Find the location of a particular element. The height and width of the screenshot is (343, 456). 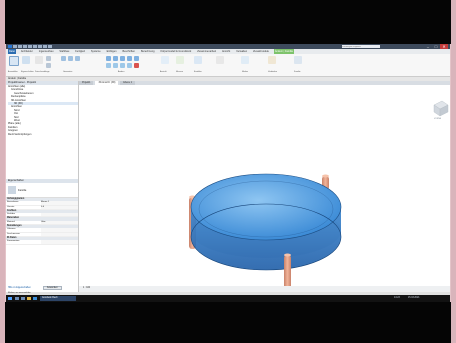

windows-taskbar: Autodesk Revit 14:23 15.03.2021 is located at coordinates (228, 298).